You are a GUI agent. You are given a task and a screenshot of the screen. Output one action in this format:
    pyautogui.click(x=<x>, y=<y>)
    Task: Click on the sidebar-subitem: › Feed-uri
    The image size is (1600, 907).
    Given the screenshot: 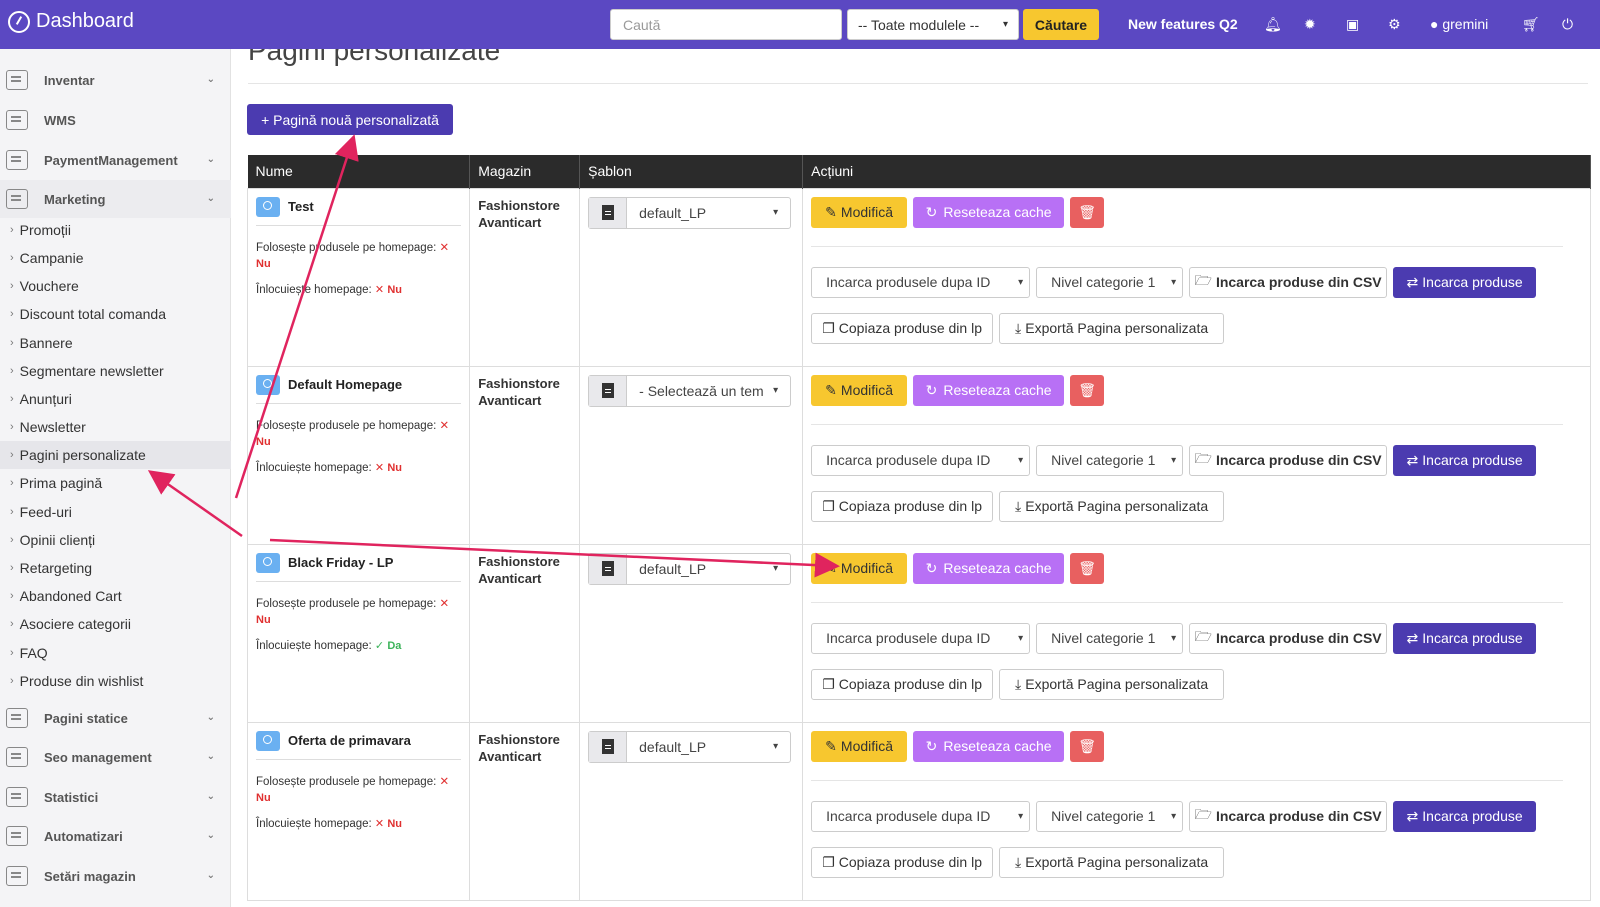 What is the action you would take?
    pyautogui.click(x=115, y=512)
    